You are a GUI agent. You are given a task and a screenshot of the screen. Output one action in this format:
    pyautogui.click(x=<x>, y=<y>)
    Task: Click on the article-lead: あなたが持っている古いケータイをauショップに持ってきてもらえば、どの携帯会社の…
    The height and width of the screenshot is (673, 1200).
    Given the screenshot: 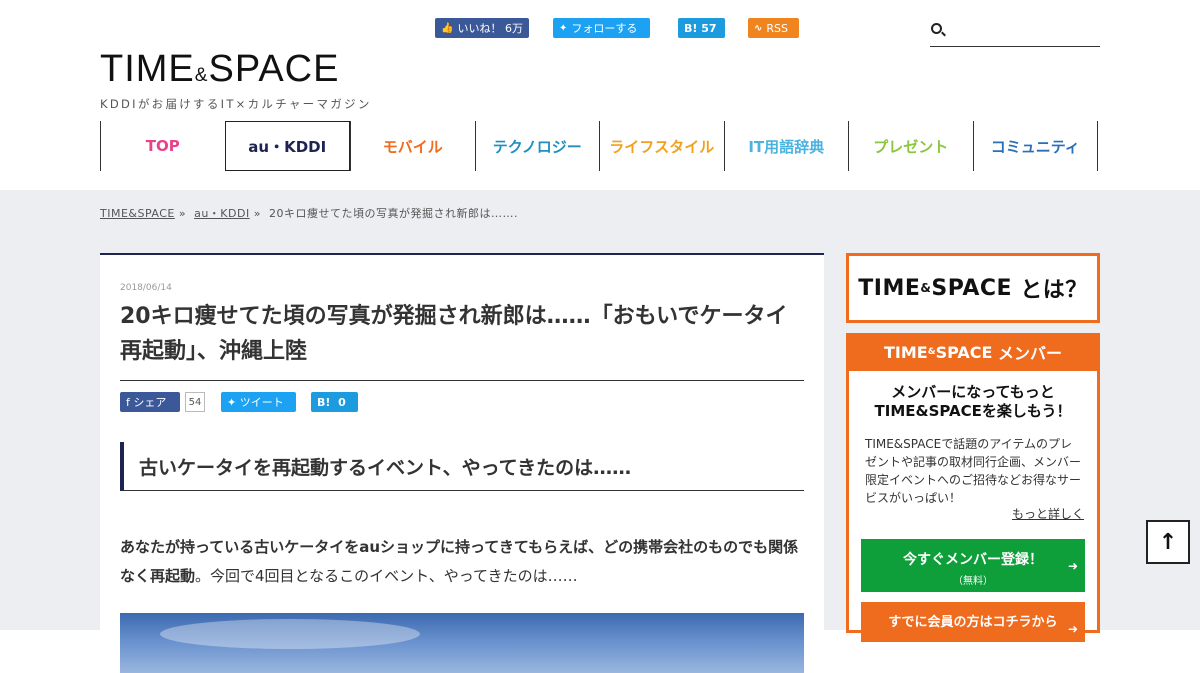 What is the action you would take?
    pyautogui.click(x=462, y=562)
    